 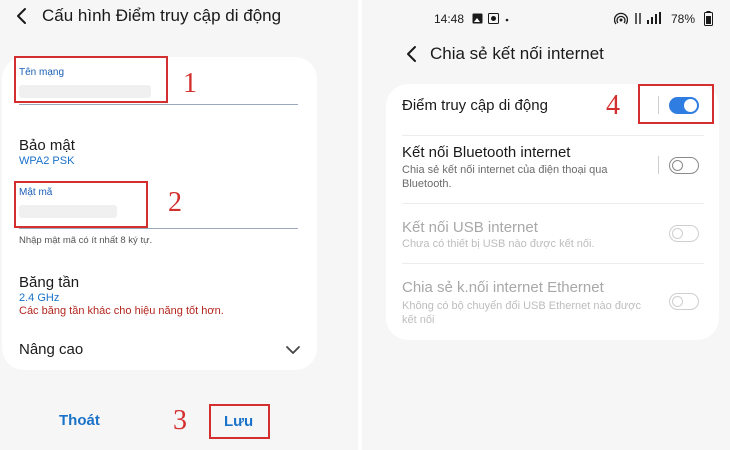 I want to click on band-warning: Các băng tần khác cho hiệu năng tốt hơn., so click(x=121, y=311).